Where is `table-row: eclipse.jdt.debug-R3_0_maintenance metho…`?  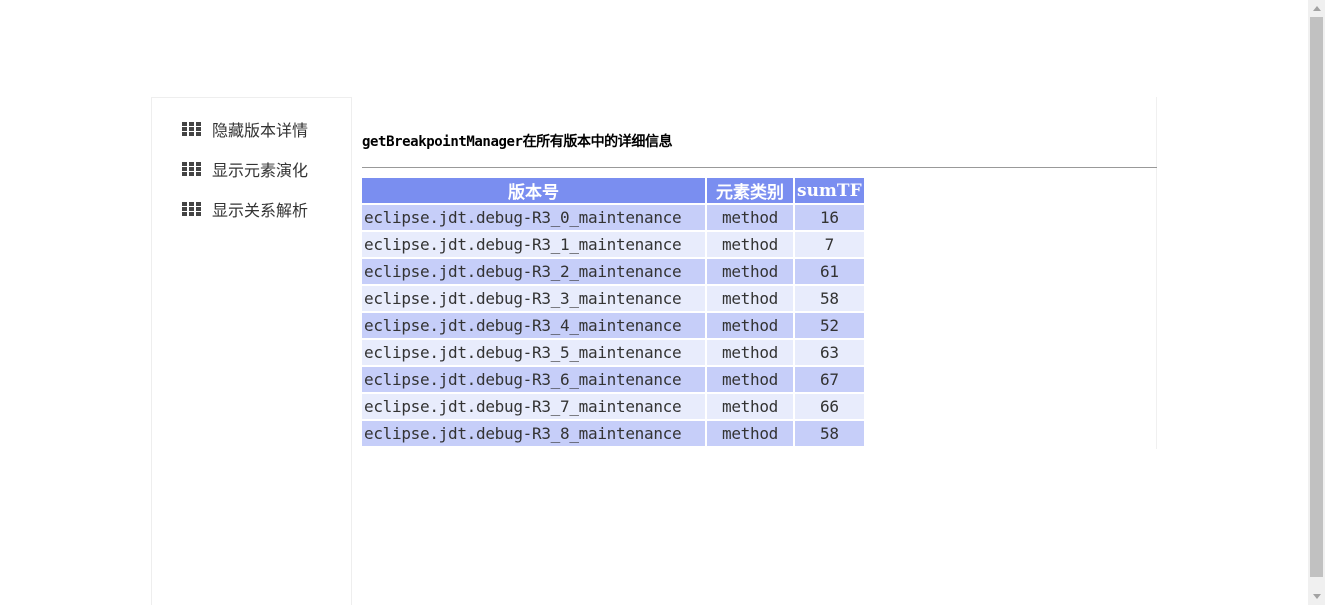
table-row: eclipse.jdt.debug-R3_0_maintenance metho… is located at coordinates (613, 217).